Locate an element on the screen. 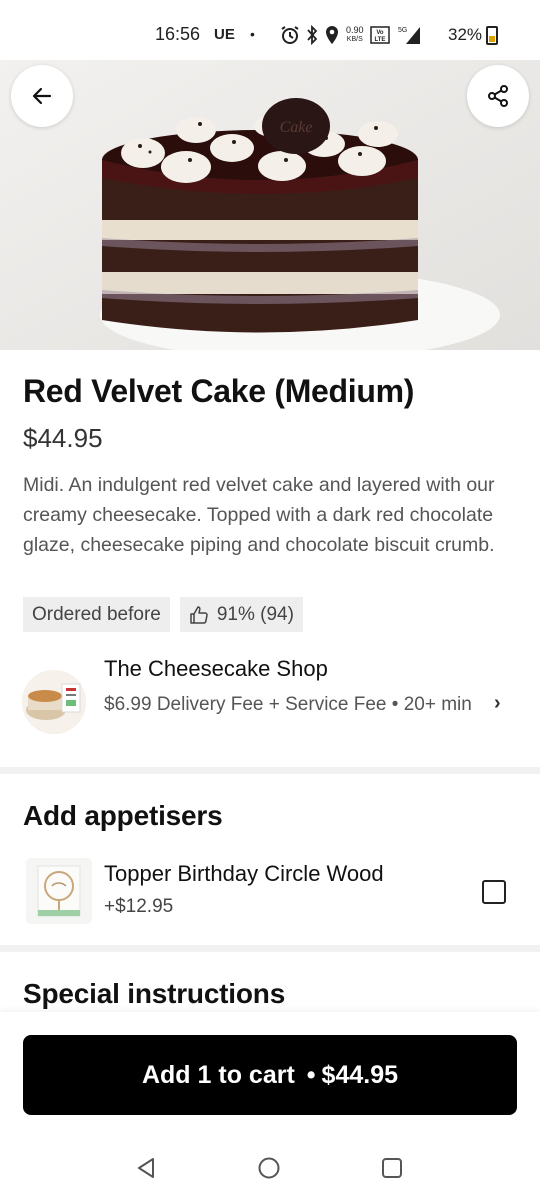  add-to-cart-label: Add 1 to cart is located at coordinates (218, 1074).